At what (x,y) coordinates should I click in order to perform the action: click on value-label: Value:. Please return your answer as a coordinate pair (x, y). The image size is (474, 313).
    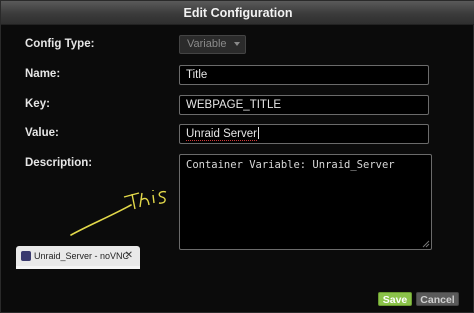
    Looking at the image, I should click on (42, 133).